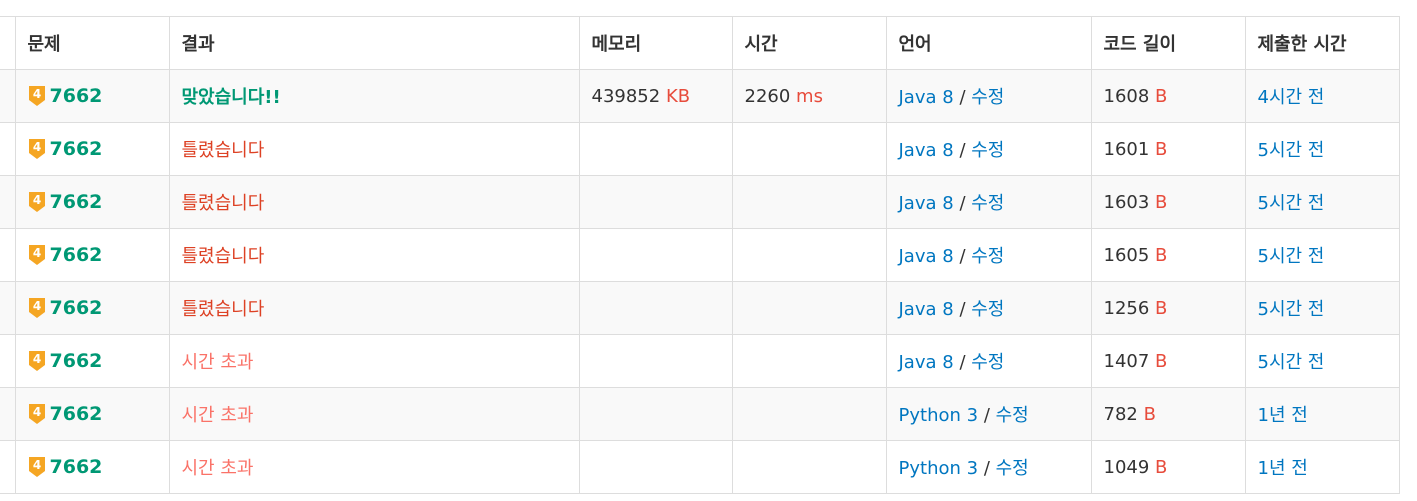 This screenshot has height=501, width=1417. What do you see at coordinates (374, 414) in the screenshot?
I see `result-cell: 시간 초과` at bounding box center [374, 414].